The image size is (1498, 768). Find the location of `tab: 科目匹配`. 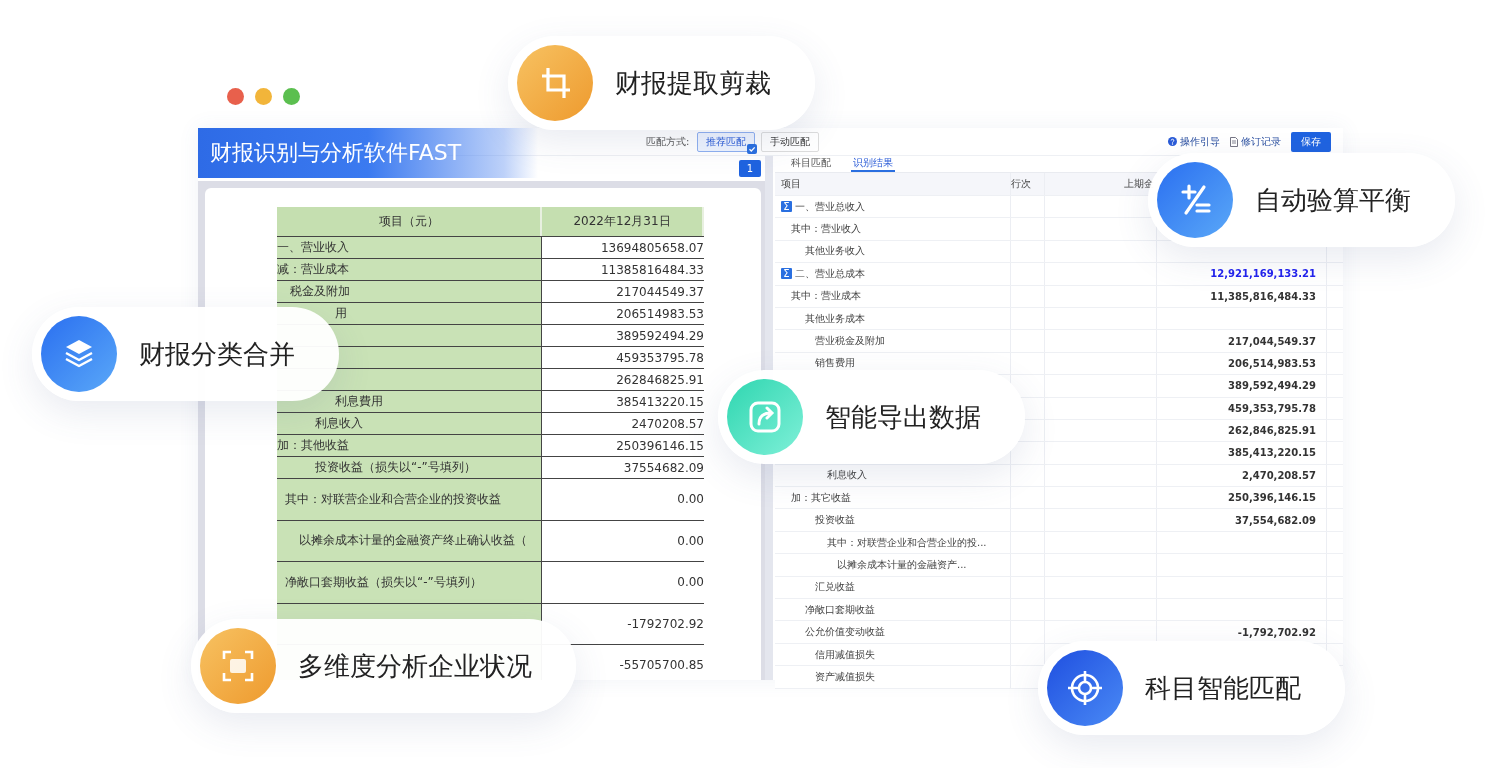

tab: 科目匹配 is located at coordinates (811, 164).